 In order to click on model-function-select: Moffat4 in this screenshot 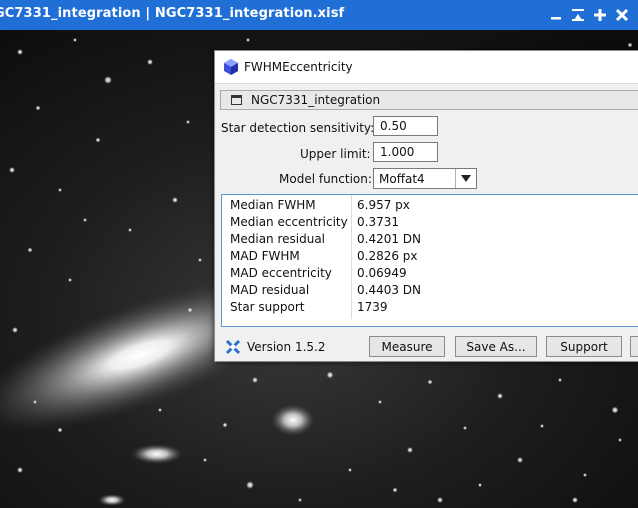, I will do `click(425, 178)`.